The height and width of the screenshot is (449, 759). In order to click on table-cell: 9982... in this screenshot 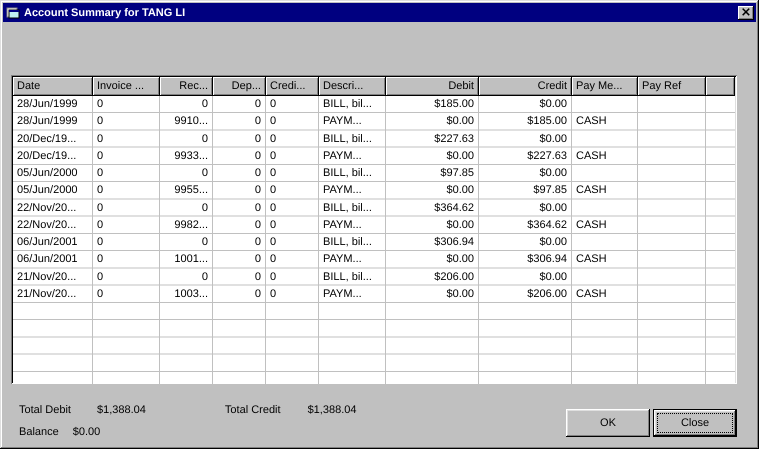, I will do `click(191, 224)`.